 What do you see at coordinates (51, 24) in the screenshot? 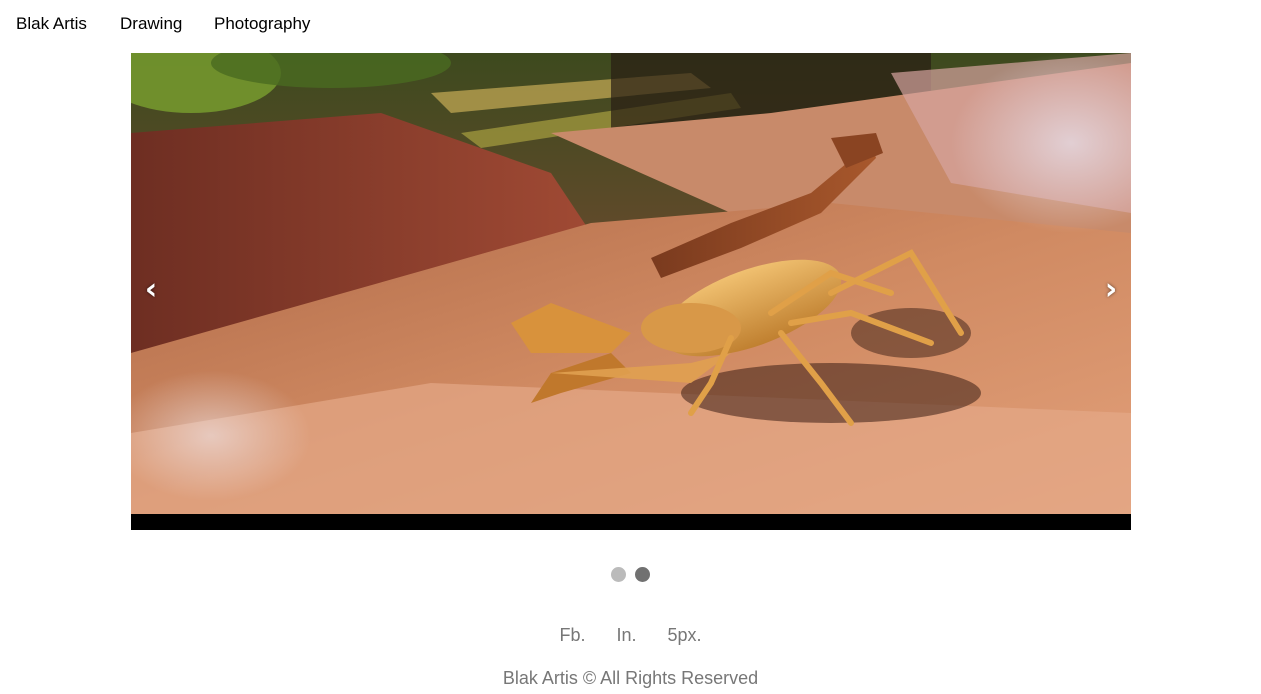
I see `brand-link: Blak Artis` at bounding box center [51, 24].